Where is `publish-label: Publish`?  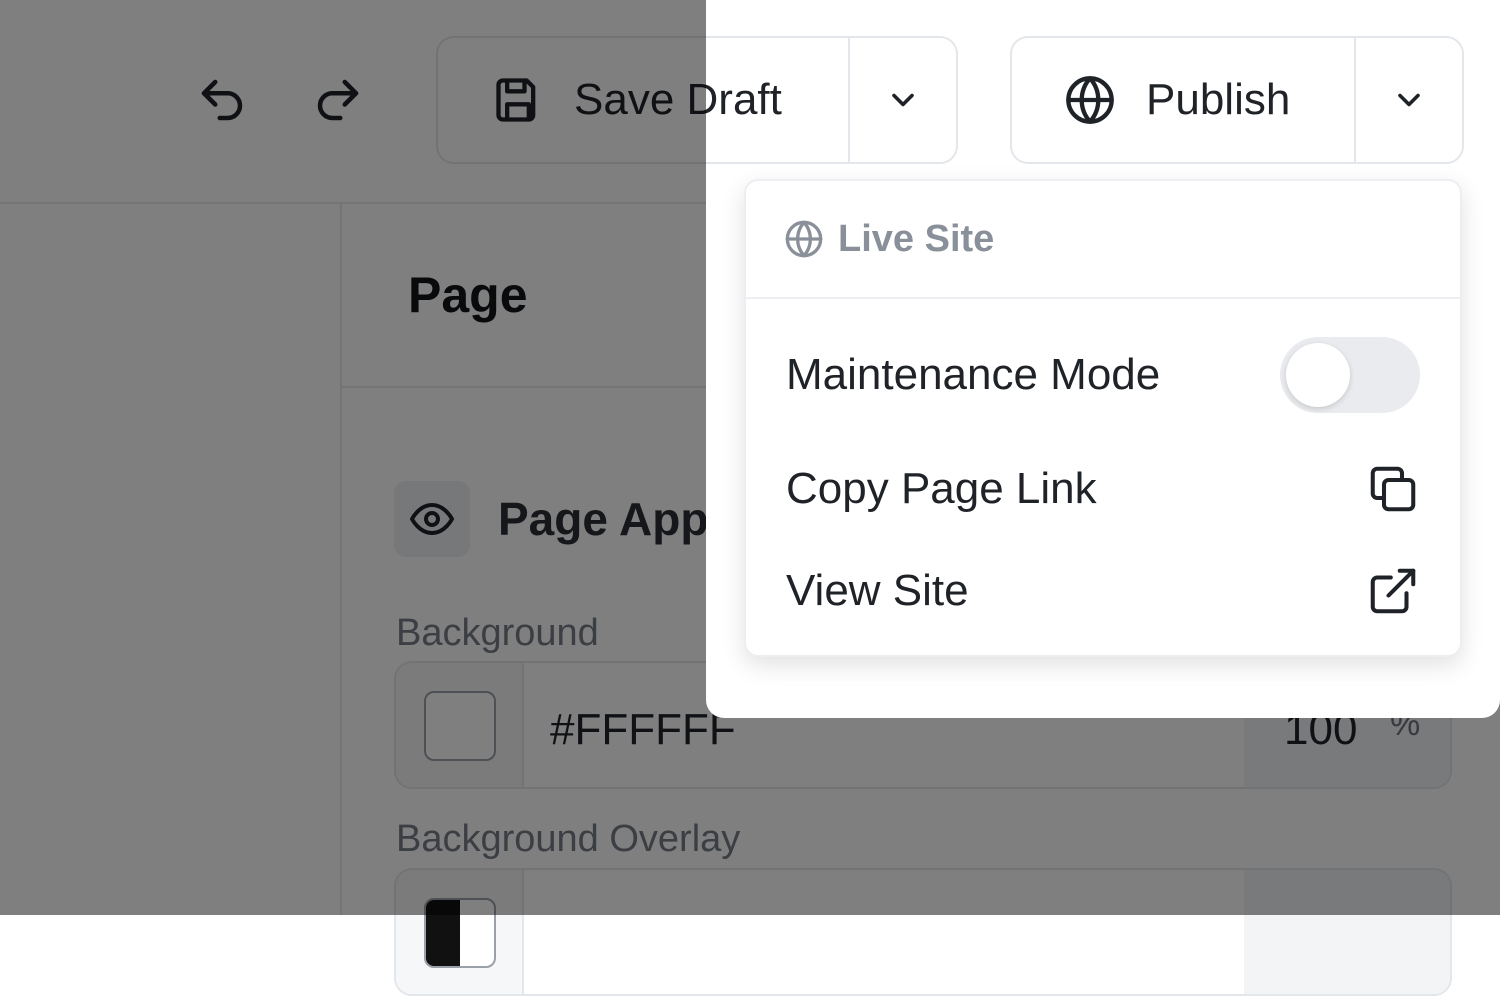 publish-label: Publish is located at coordinates (1218, 99).